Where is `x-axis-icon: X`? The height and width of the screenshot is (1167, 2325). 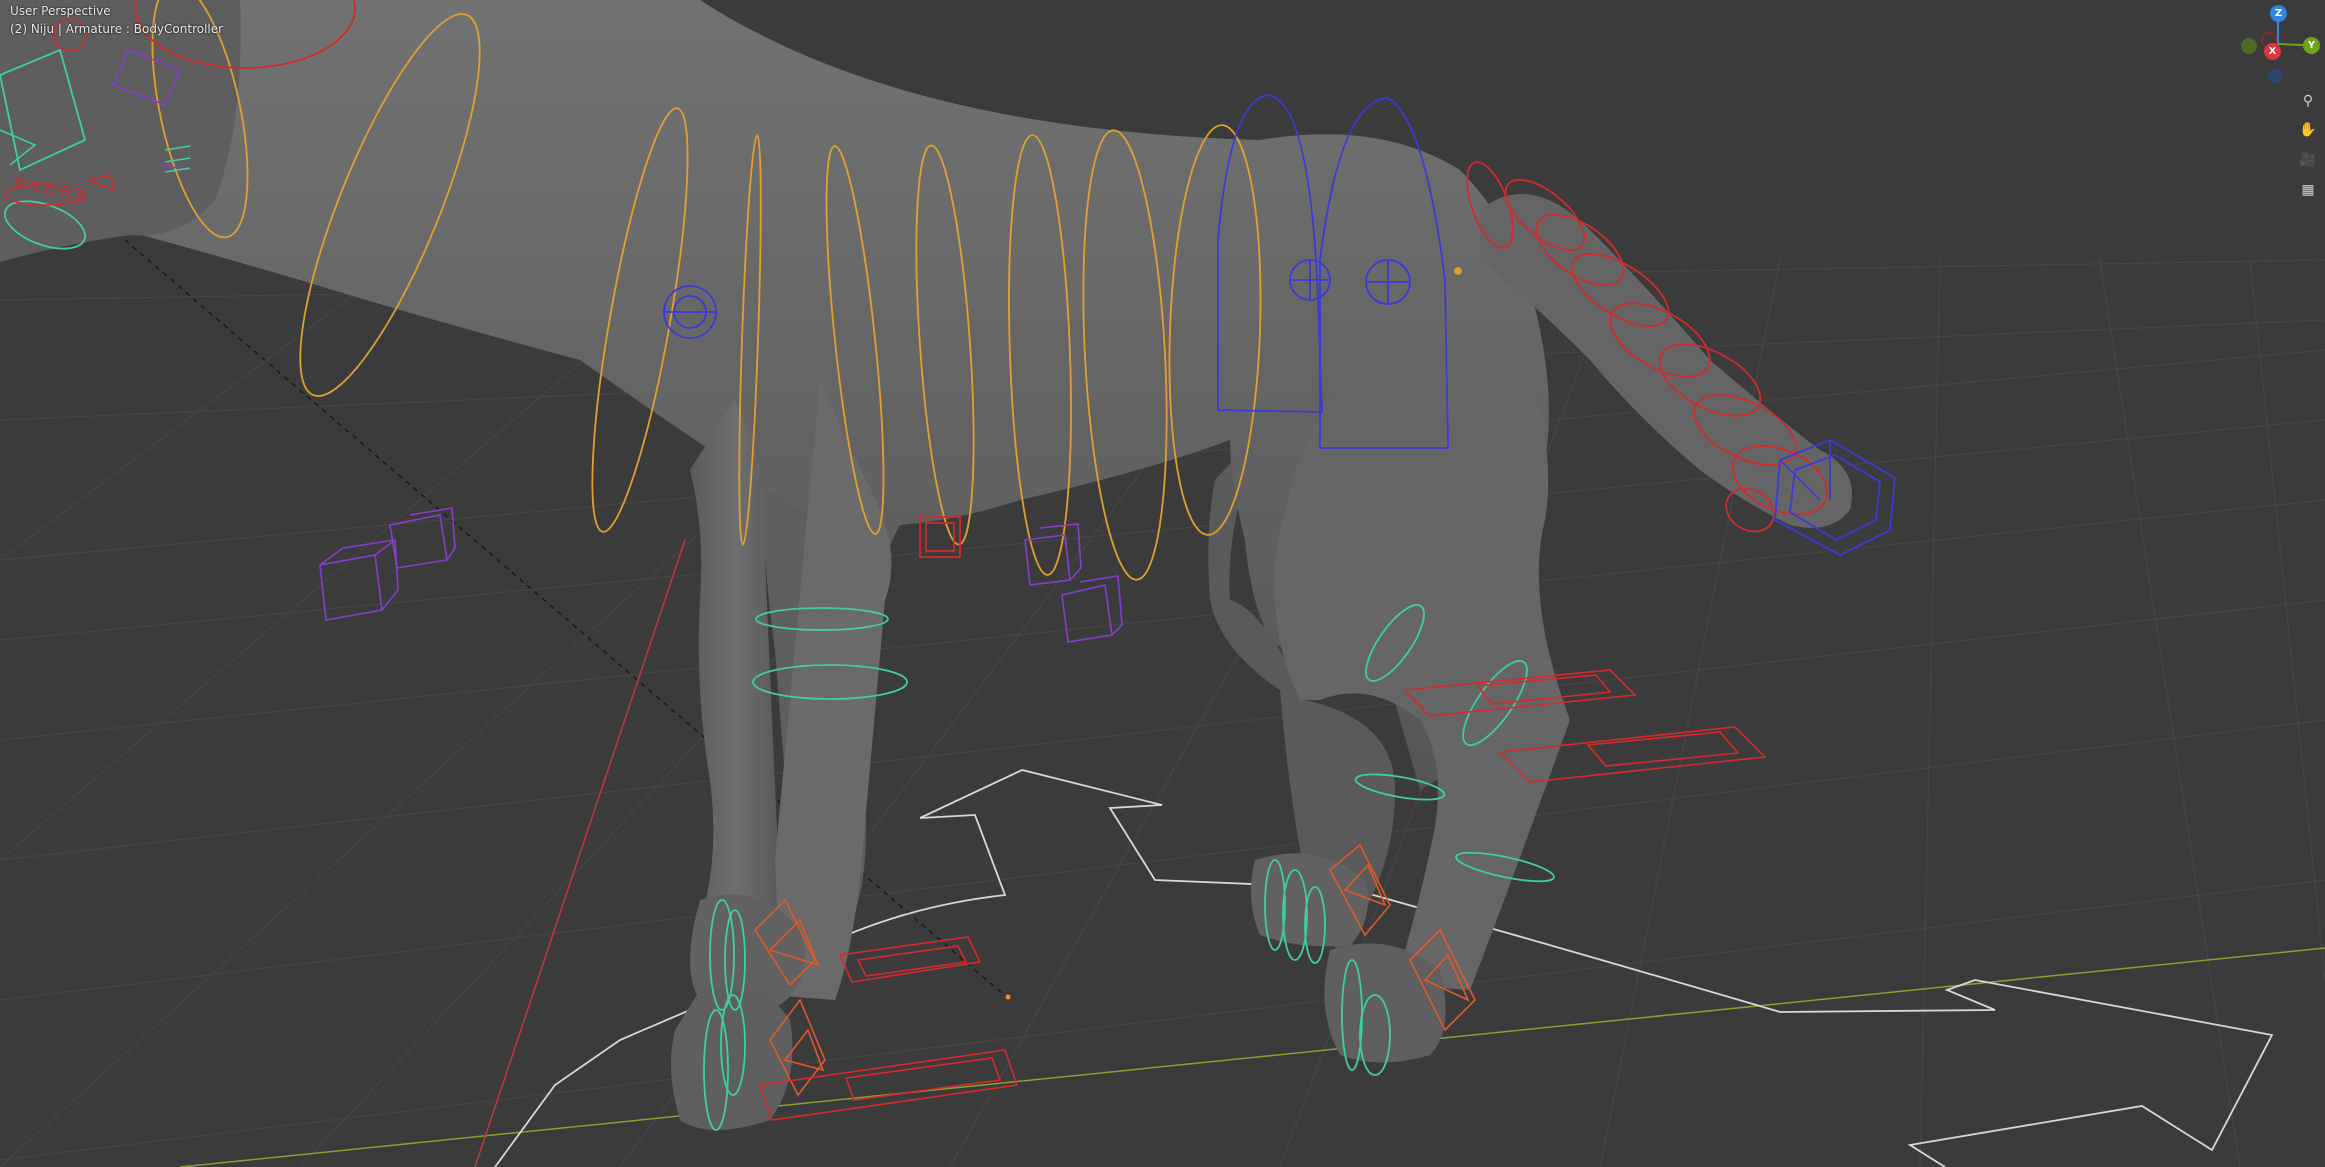
x-axis-icon: X is located at coordinates (2272, 51).